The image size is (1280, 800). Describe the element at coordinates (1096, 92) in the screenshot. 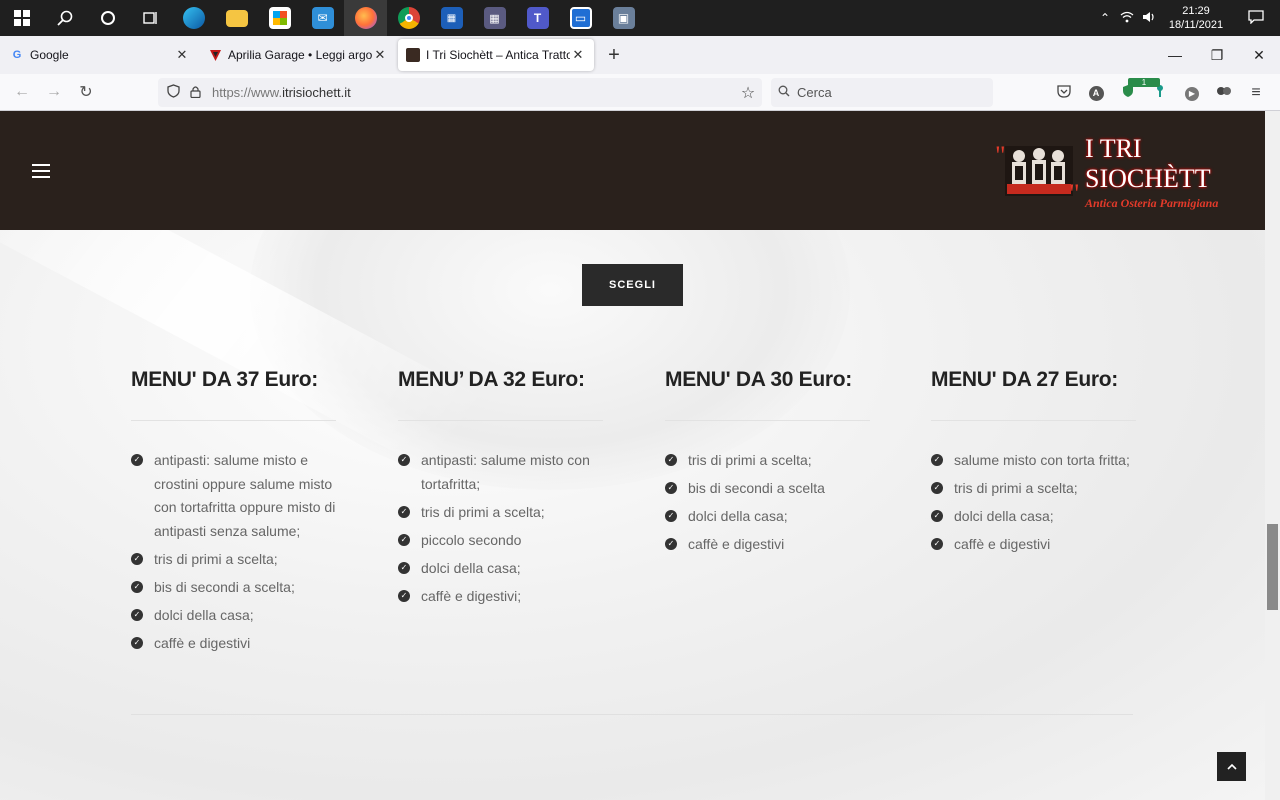

I see `account-icon: A` at that location.